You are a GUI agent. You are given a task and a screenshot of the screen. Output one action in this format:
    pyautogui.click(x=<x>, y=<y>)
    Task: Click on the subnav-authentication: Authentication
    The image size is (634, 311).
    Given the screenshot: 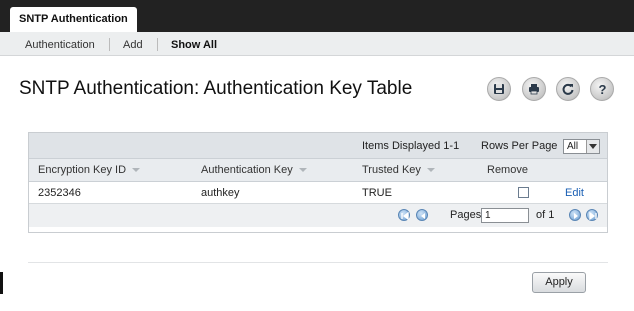 What is the action you would take?
    pyautogui.click(x=60, y=45)
    